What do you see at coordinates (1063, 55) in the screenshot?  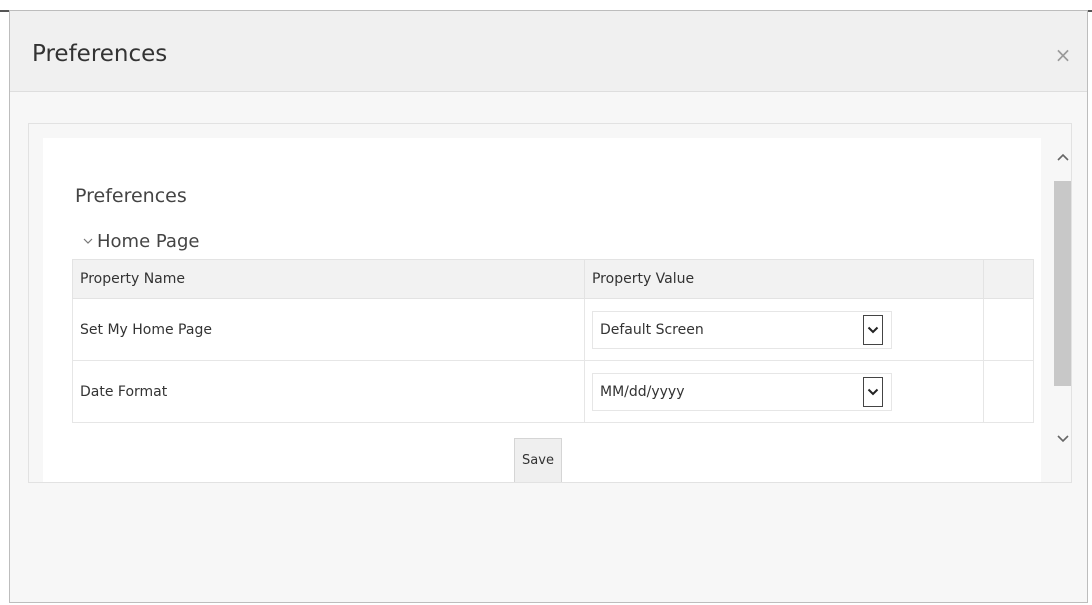 I see `close-icon: ×` at bounding box center [1063, 55].